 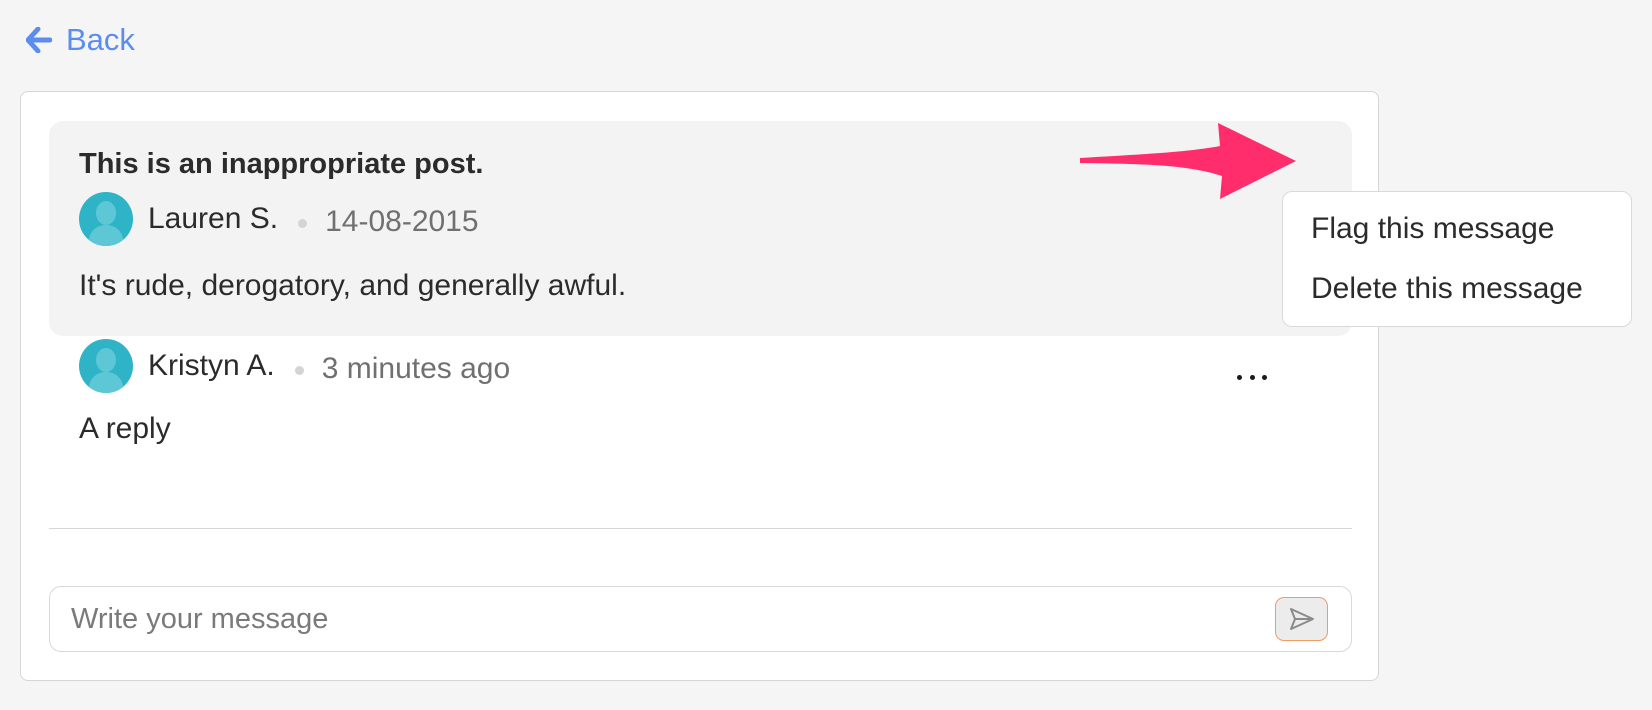 What do you see at coordinates (416, 368) in the screenshot?
I see `message-timestamp: 3 minutes ago` at bounding box center [416, 368].